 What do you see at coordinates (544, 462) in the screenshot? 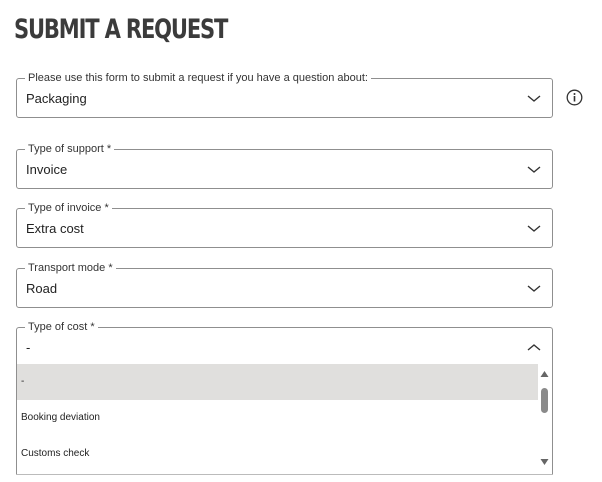
I see `scroll-down-arrow-icon` at bounding box center [544, 462].